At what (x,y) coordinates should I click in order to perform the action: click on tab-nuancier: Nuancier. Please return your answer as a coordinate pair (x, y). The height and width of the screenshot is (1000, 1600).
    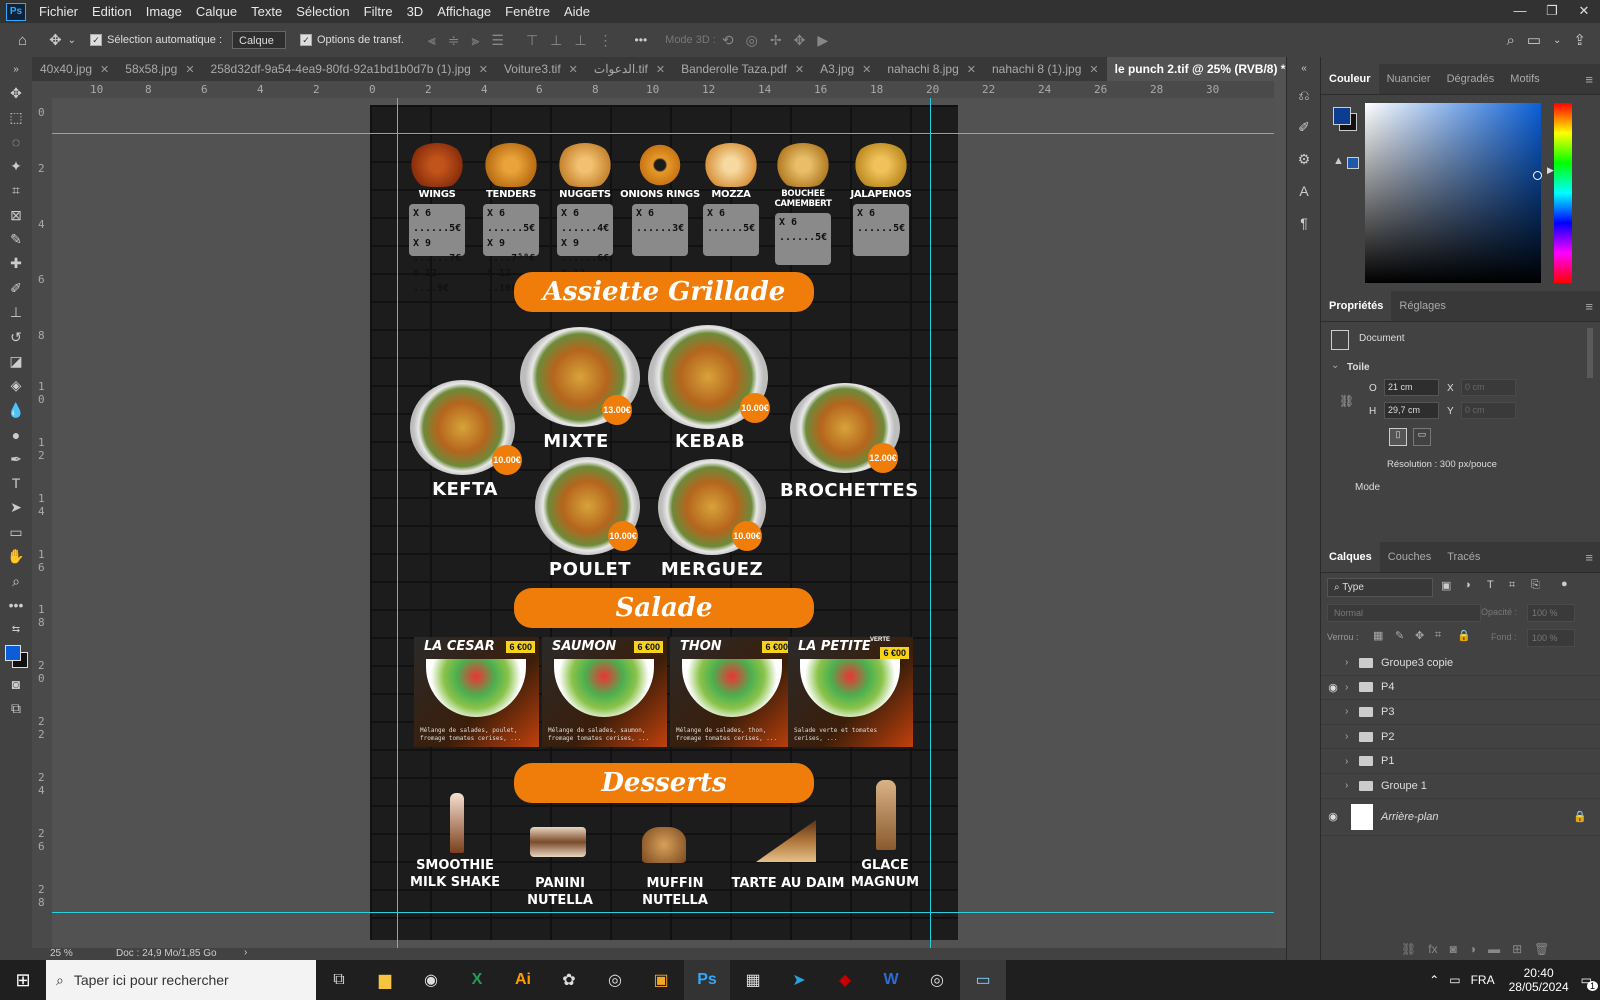
    Looking at the image, I should click on (1409, 79).